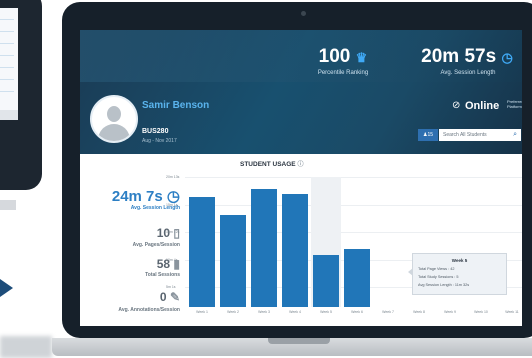 The width and height of the screenshot is (532, 358). Describe the element at coordinates (163, 297) in the screenshot. I see `avg-annotations-text: 0` at that location.